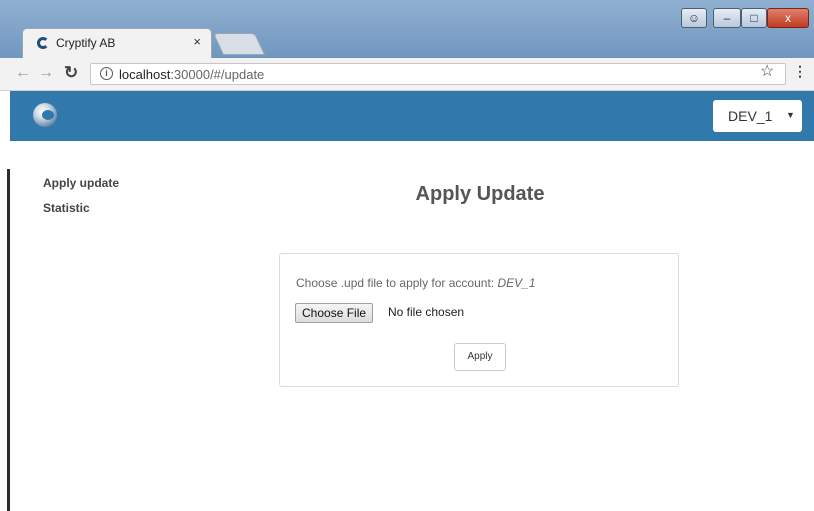 Image resolution: width=814 pixels, height=511 pixels. Describe the element at coordinates (81, 208) in the screenshot. I see `sidebar-item-statistic: Statistic` at that location.